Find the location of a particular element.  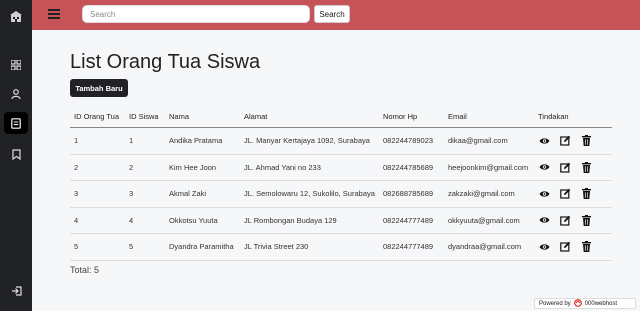

logout-icon is located at coordinates (16, 291).